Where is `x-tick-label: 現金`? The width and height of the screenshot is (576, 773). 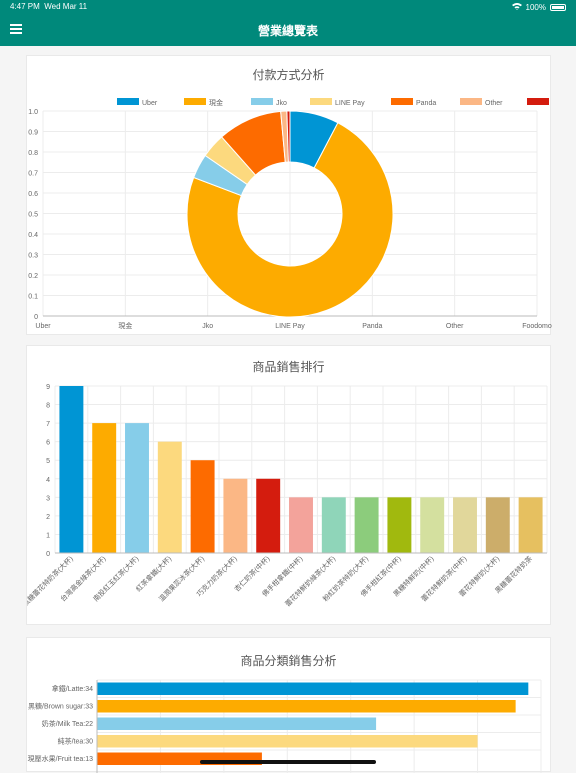
x-tick-label: 現金 is located at coordinates (125, 325).